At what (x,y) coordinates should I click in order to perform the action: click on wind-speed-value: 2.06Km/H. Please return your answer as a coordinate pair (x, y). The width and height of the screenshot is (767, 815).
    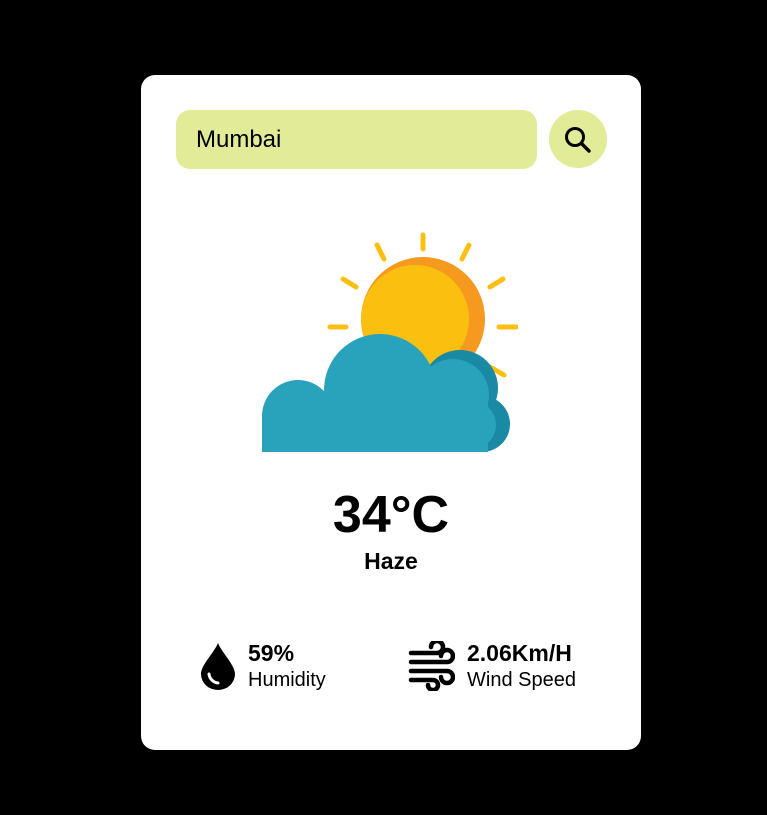
    Looking at the image, I should click on (519, 653).